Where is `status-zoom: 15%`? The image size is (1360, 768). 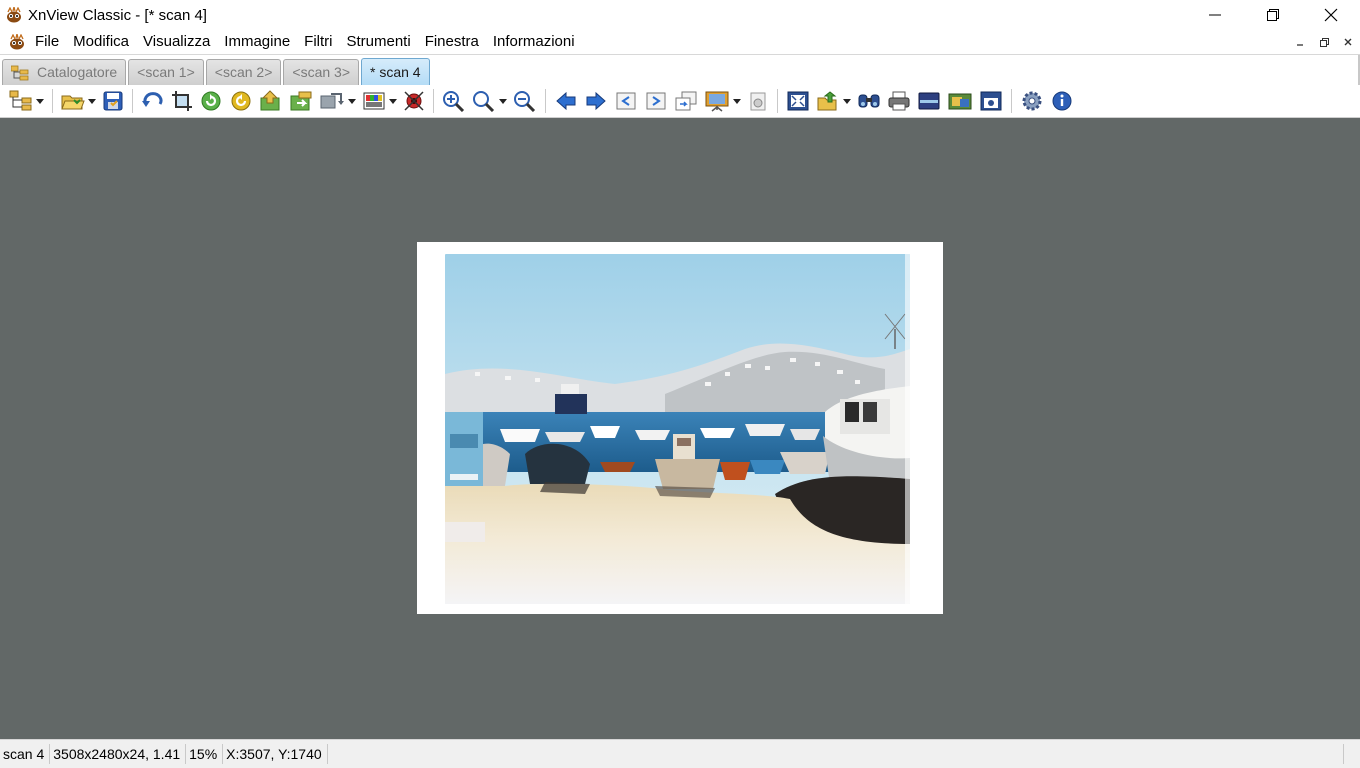 status-zoom: 15% is located at coordinates (205, 754).